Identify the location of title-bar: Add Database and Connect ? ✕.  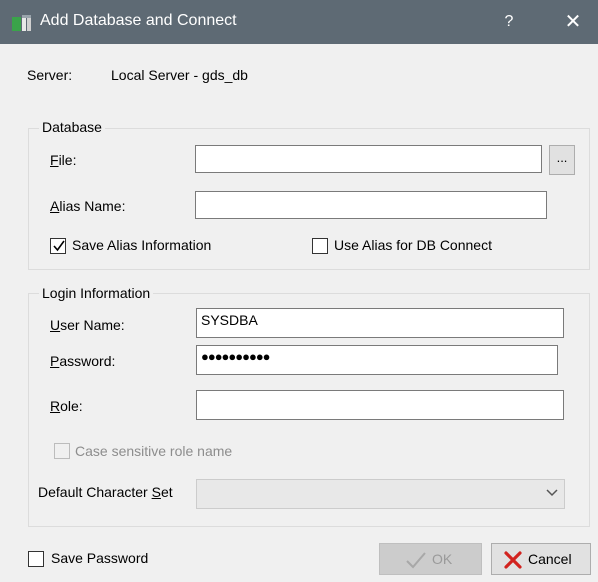
(299, 22).